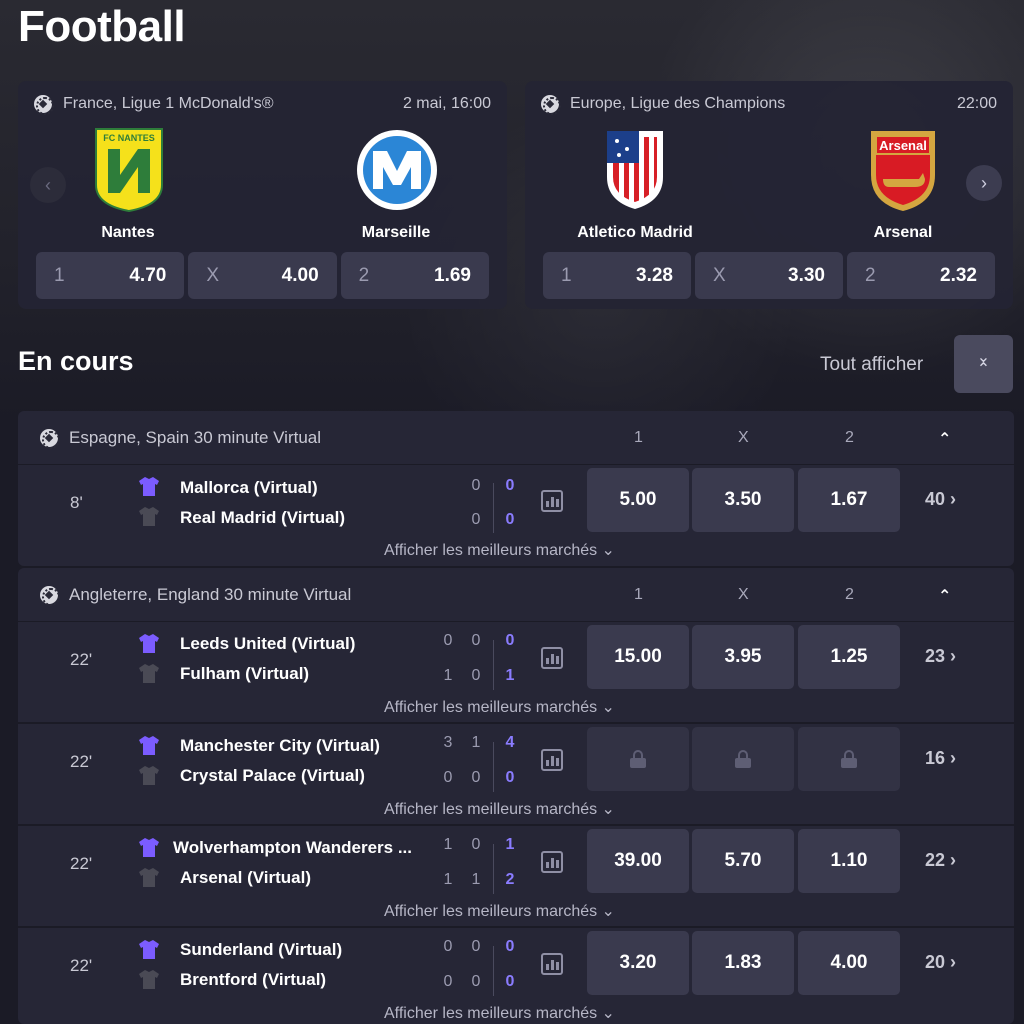 The height and width of the screenshot is (1024, 1024). I want to click on odd-draw-button: 5.70, so click(743, 861).